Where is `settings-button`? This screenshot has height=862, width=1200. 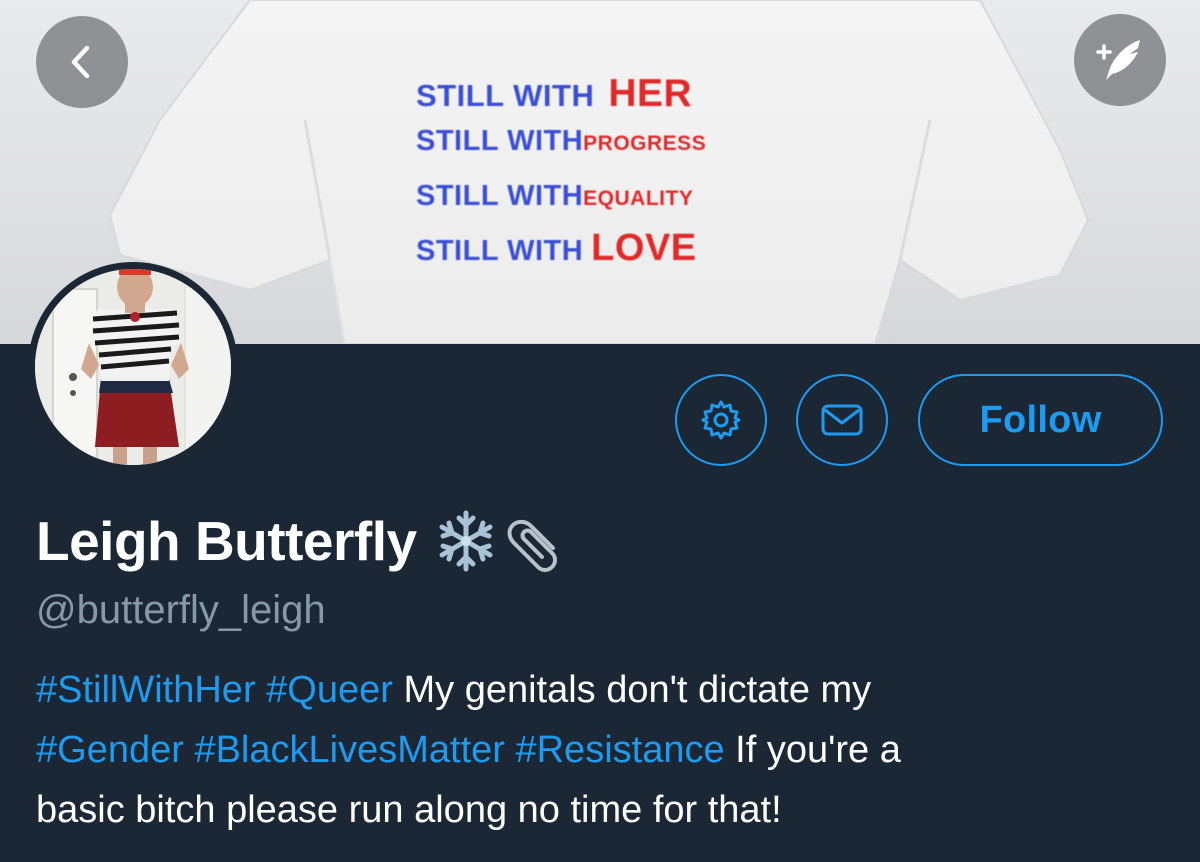 settings-button is located at coordinates (721, 420).